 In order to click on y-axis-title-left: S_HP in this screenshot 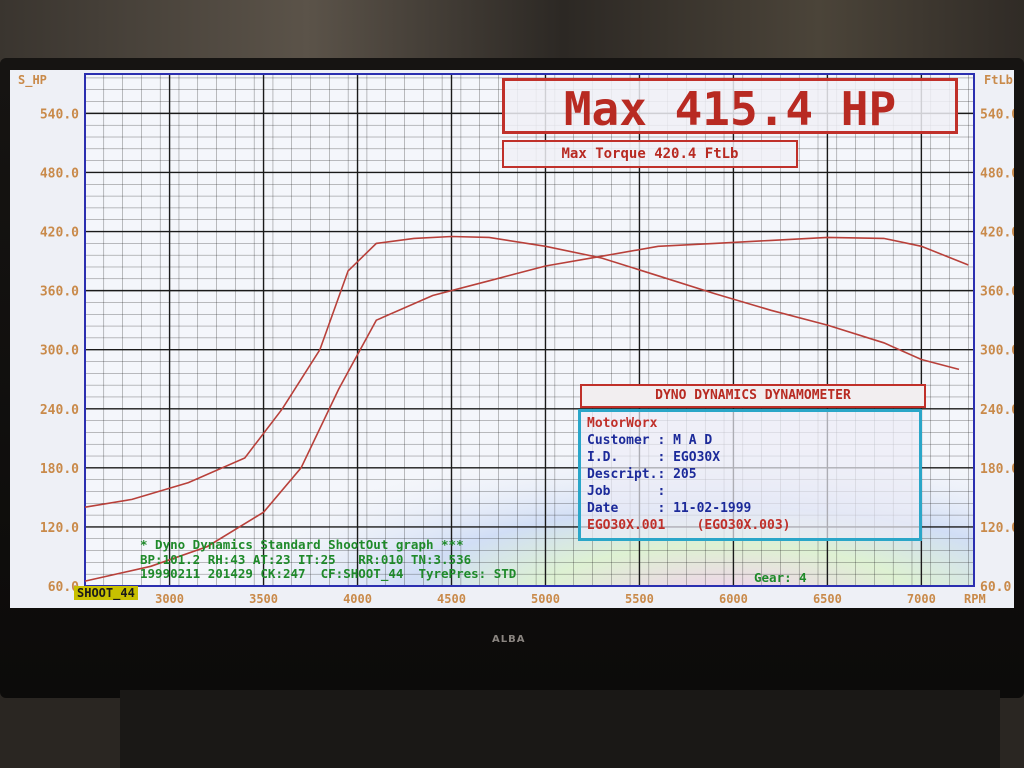, I will do `click(32, 80)`.